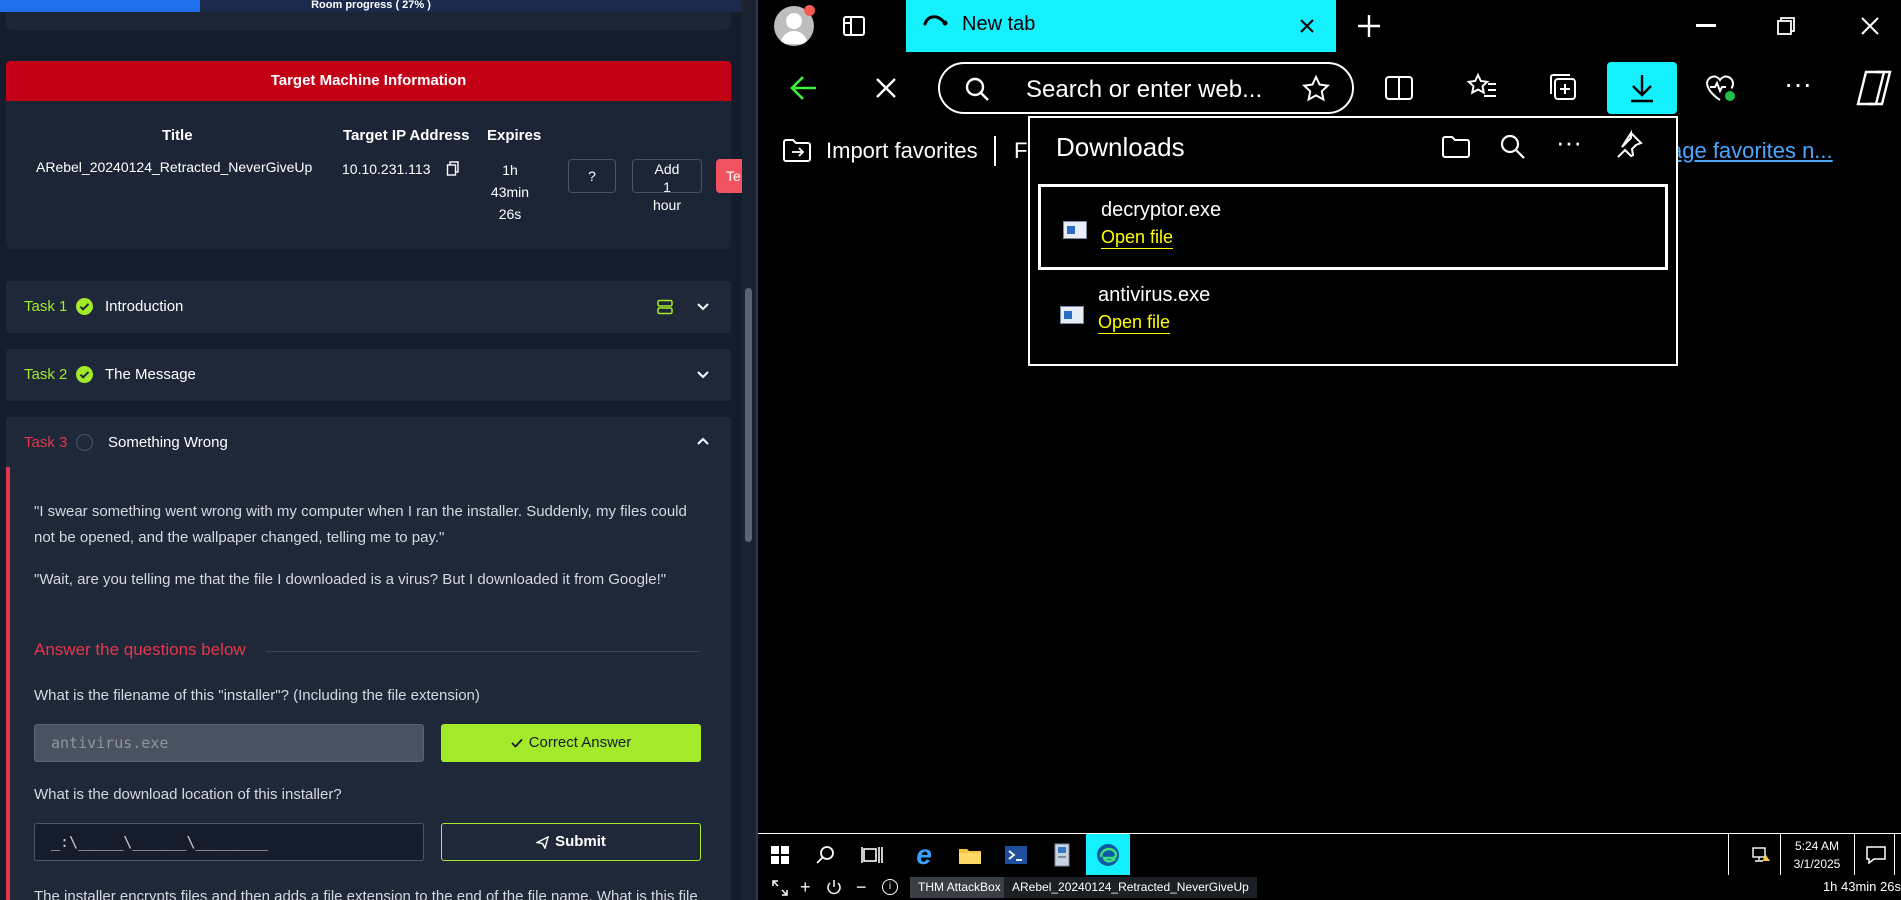  Describe the element at coordinates (995, 151) in the screenshot. I see `favorites-separator` at that location.